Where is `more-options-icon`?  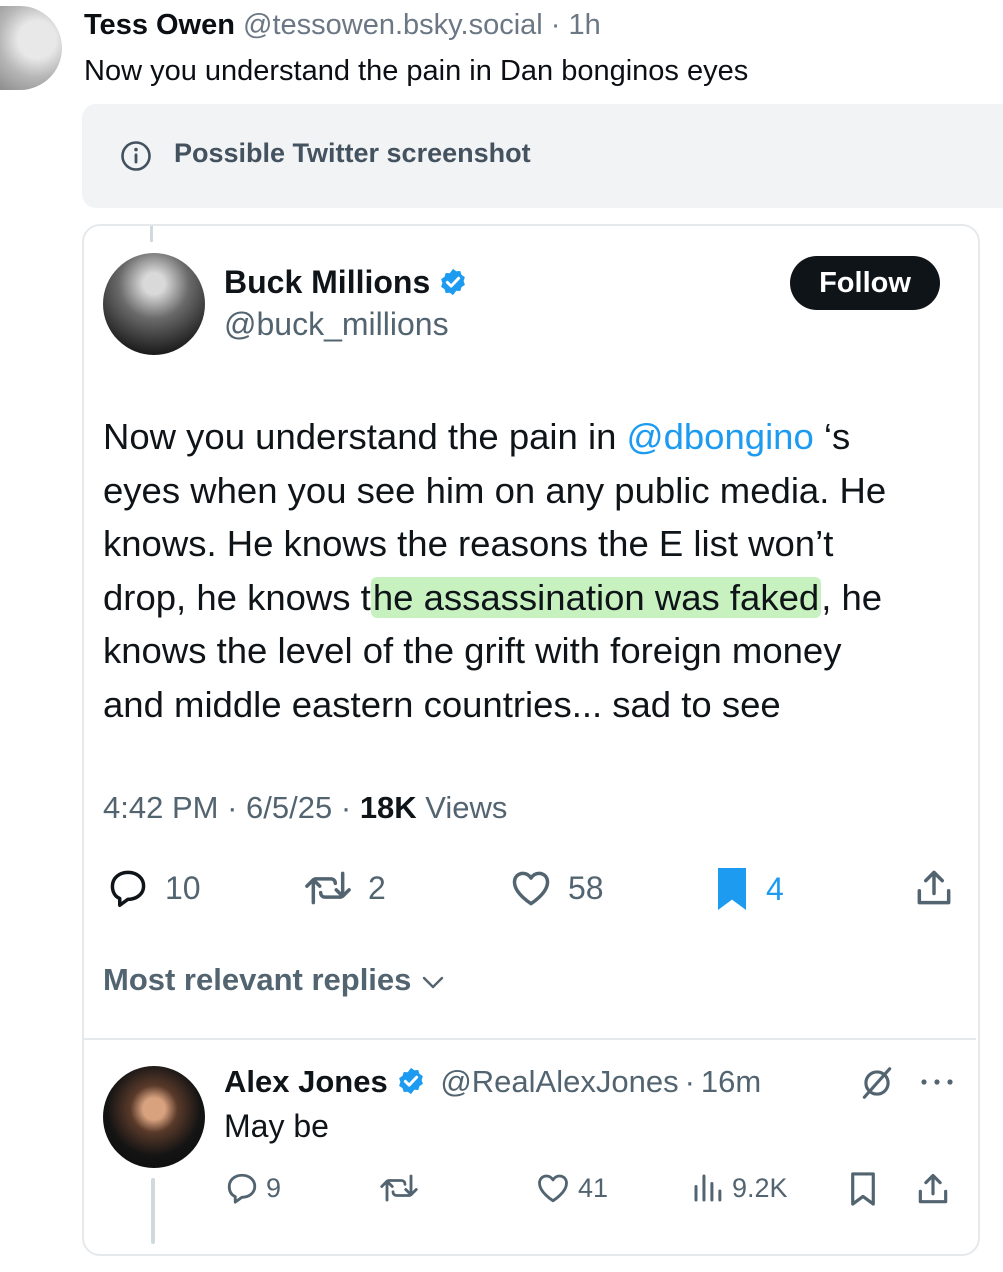
more-options-icon is located at coordinates (937, 1082).